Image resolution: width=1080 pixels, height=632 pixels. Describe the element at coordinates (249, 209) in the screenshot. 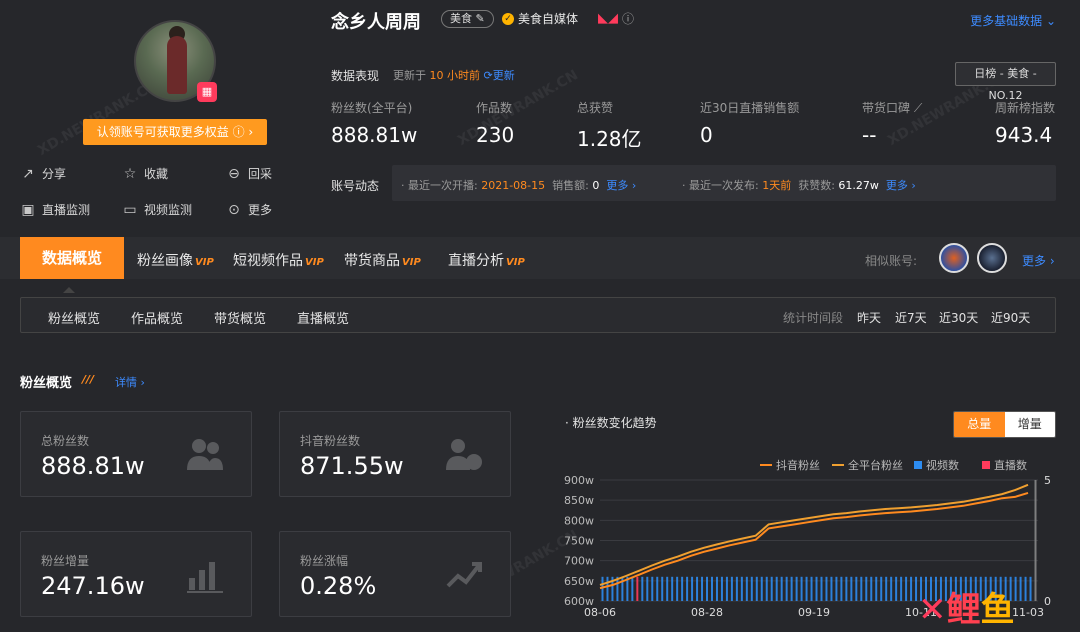

I see `more-actions-button: ⊙ 更多` at that location.